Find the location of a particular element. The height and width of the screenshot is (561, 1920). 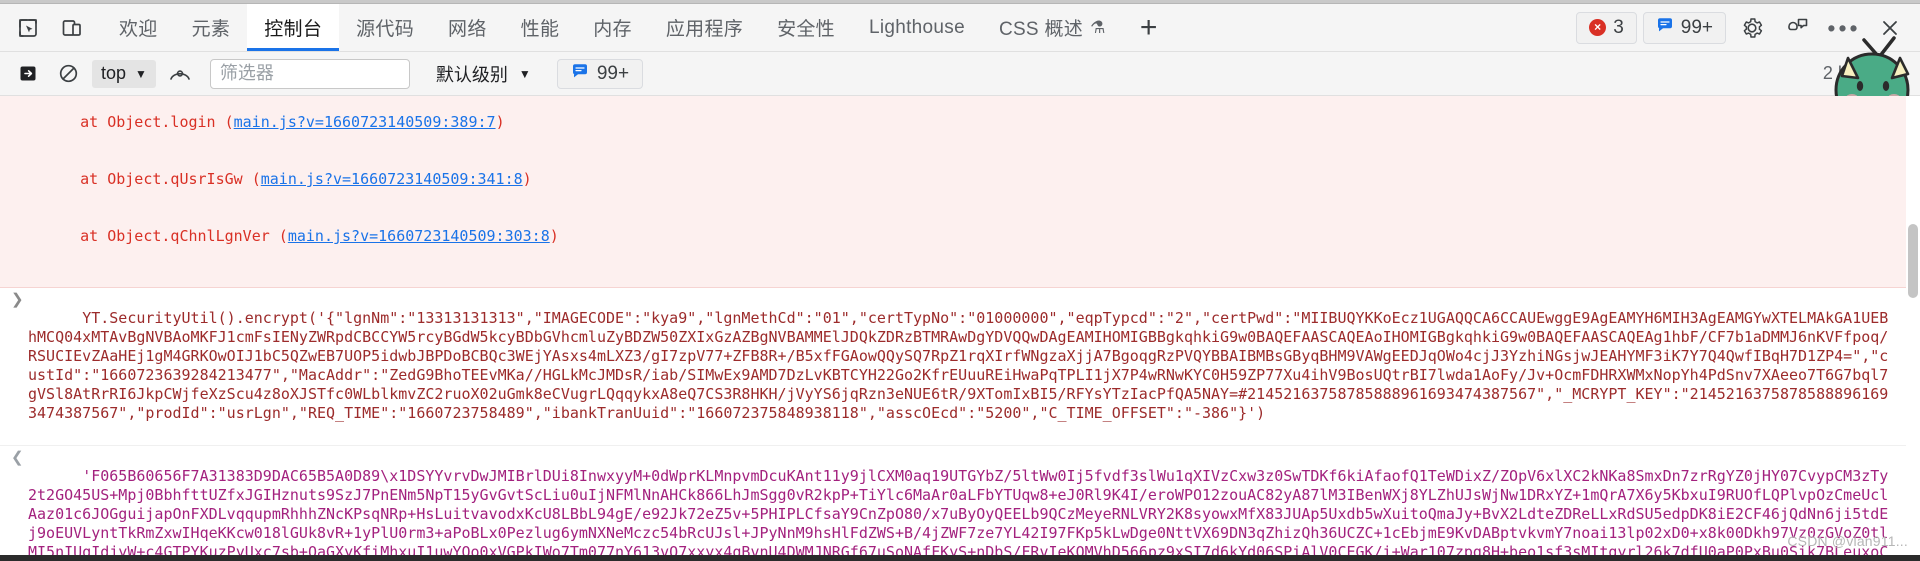

console-toolbar: top ▼ 默认级别 ▼ 99+ 2 hidden is located at coordinates (960, 74).